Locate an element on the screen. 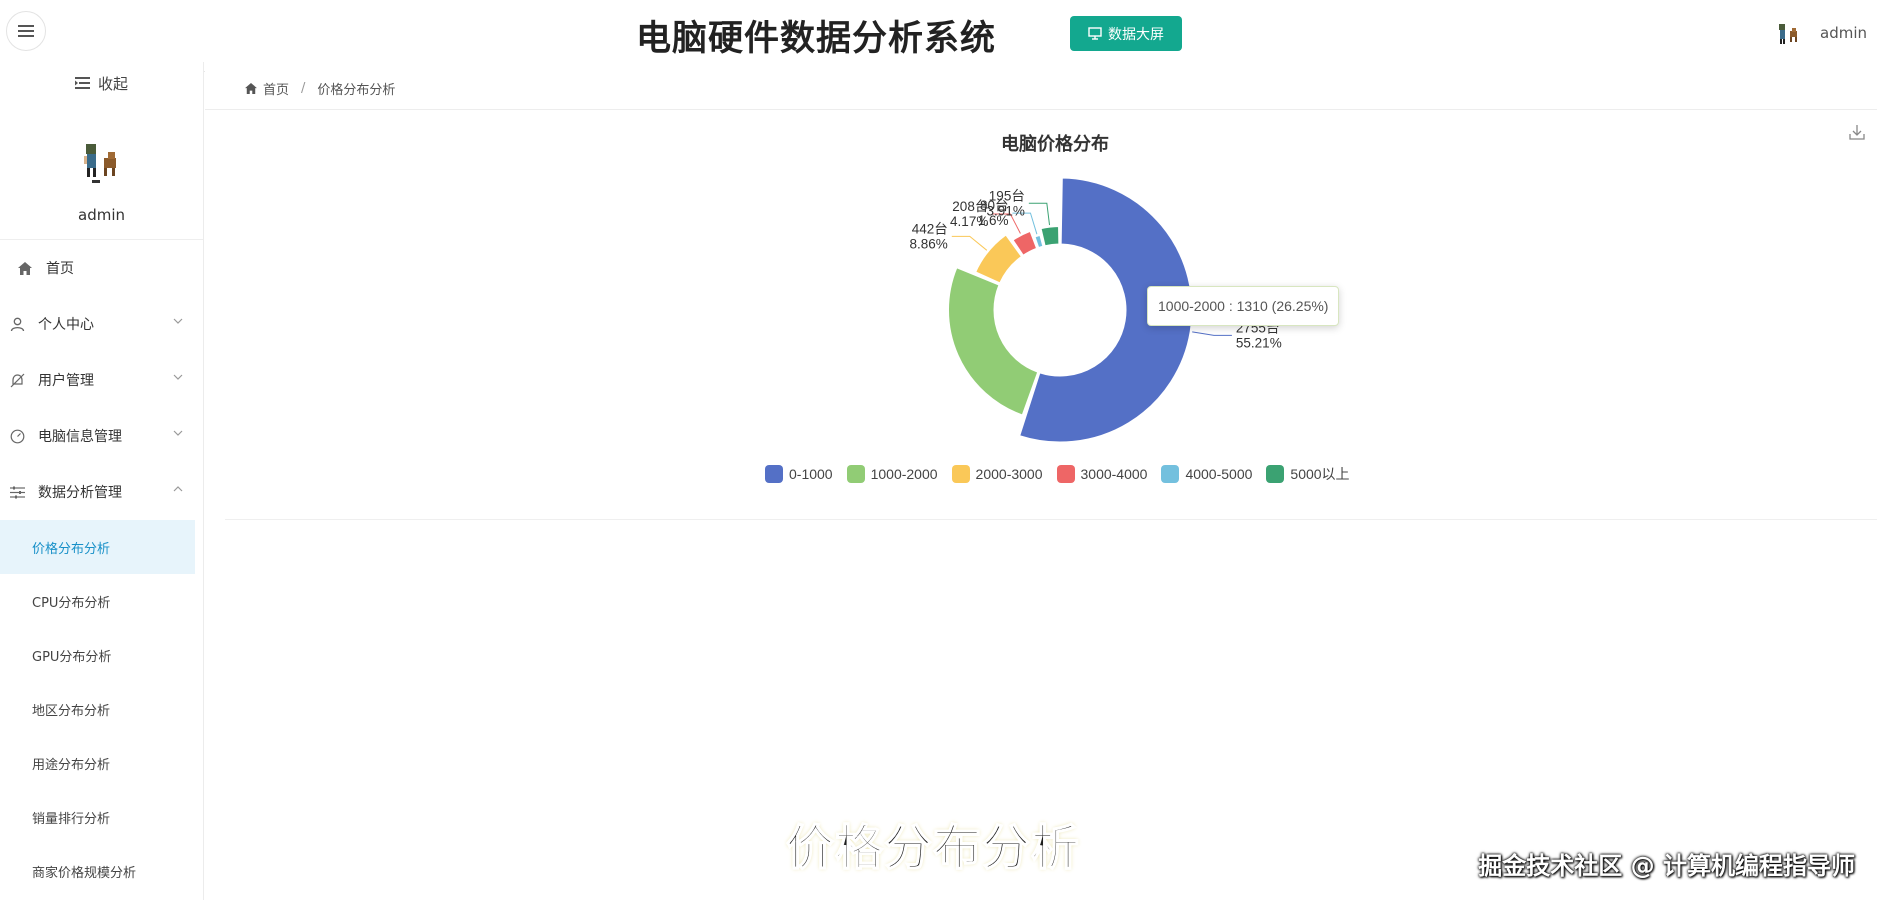 The image size is (1877, 900). watermark: 掘金技术社区 @ 计算机编程指导师 is located at coordinates (1666, 866).